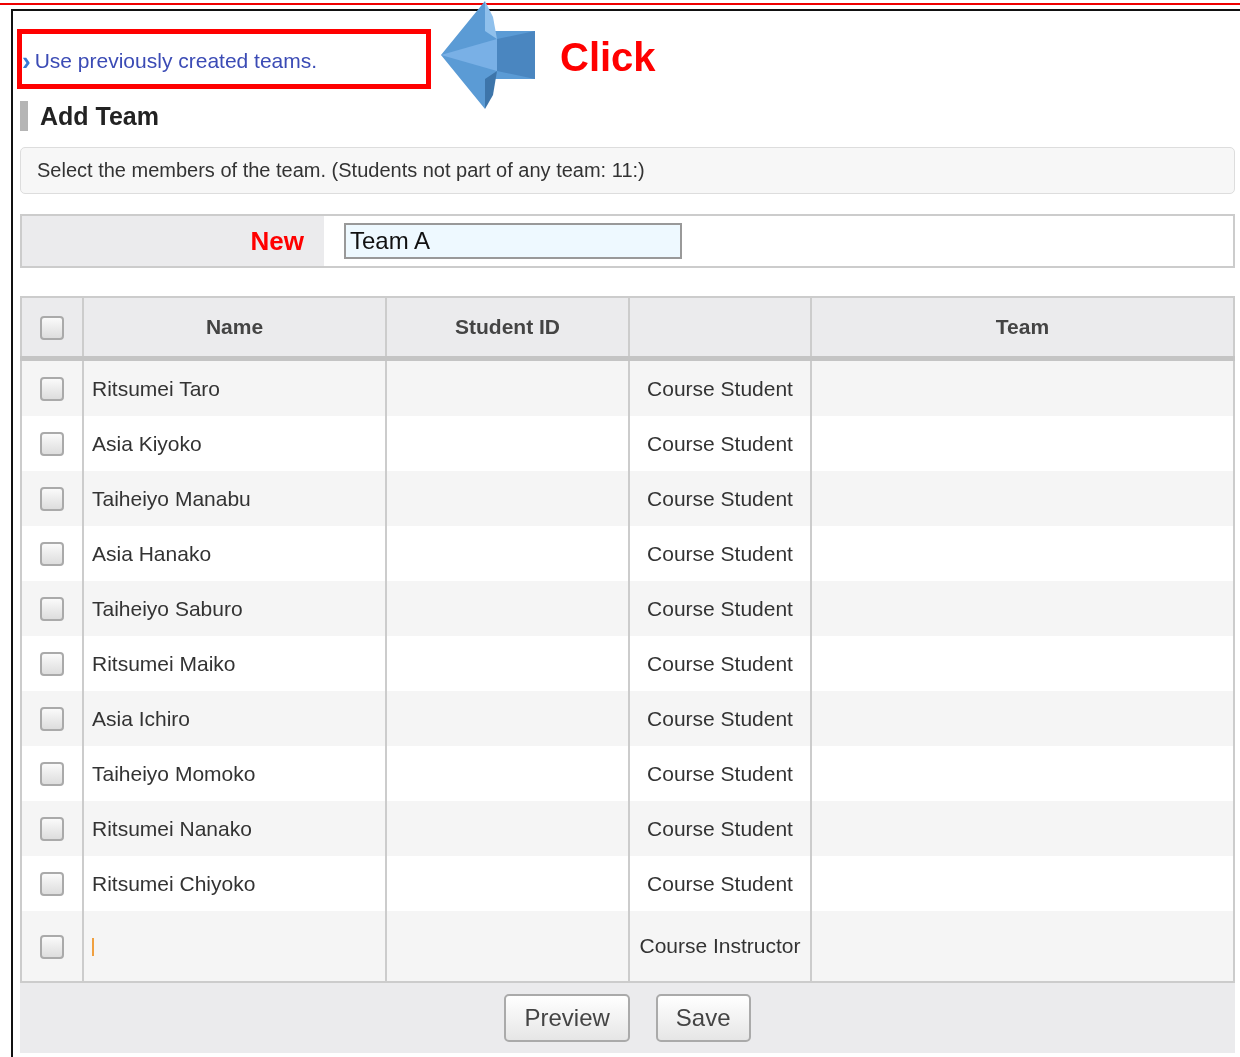 The image size is (1240, 1057). Describe the element at coordinates (277, 241) in the screenshot. I see `new-team-label: New` at that location.